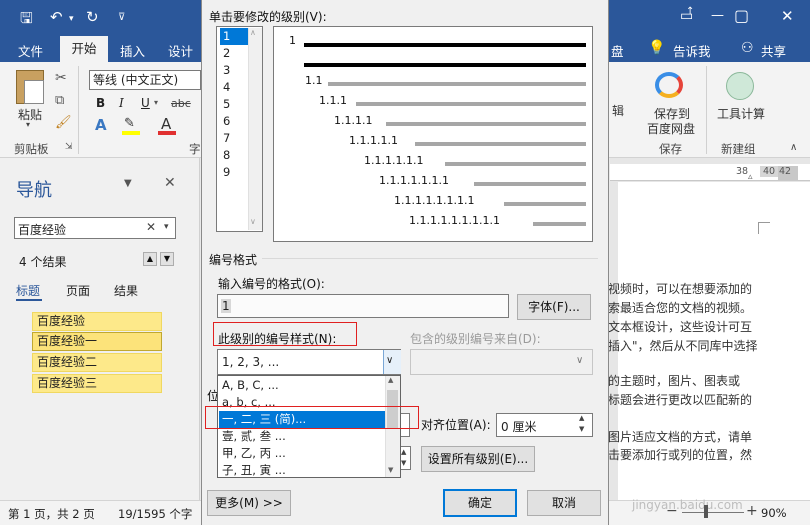 This screenshot has width=810, height=525. Describe the element at coordinates (26, 20) in the screenshot. I see `save-icon: 🖫` at that location.